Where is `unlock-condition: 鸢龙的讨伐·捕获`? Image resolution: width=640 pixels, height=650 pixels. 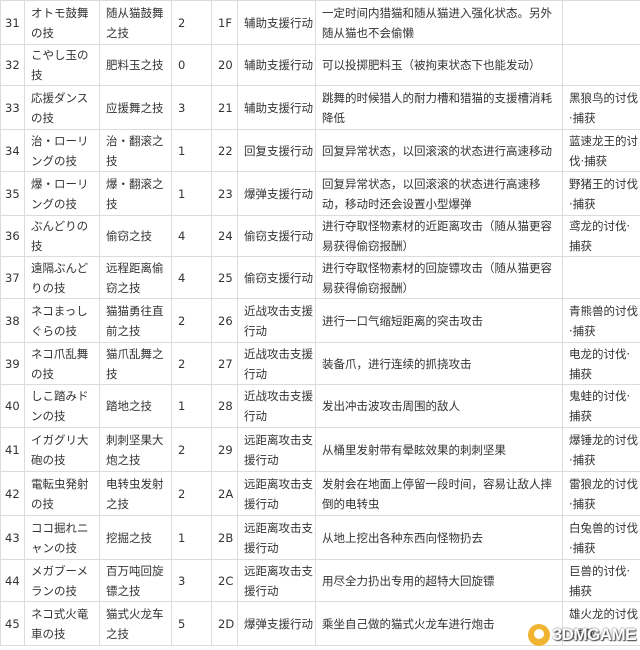
unlock-condition: 鸢龙的讨伐·捕获 is located at coordinates (601, 236).